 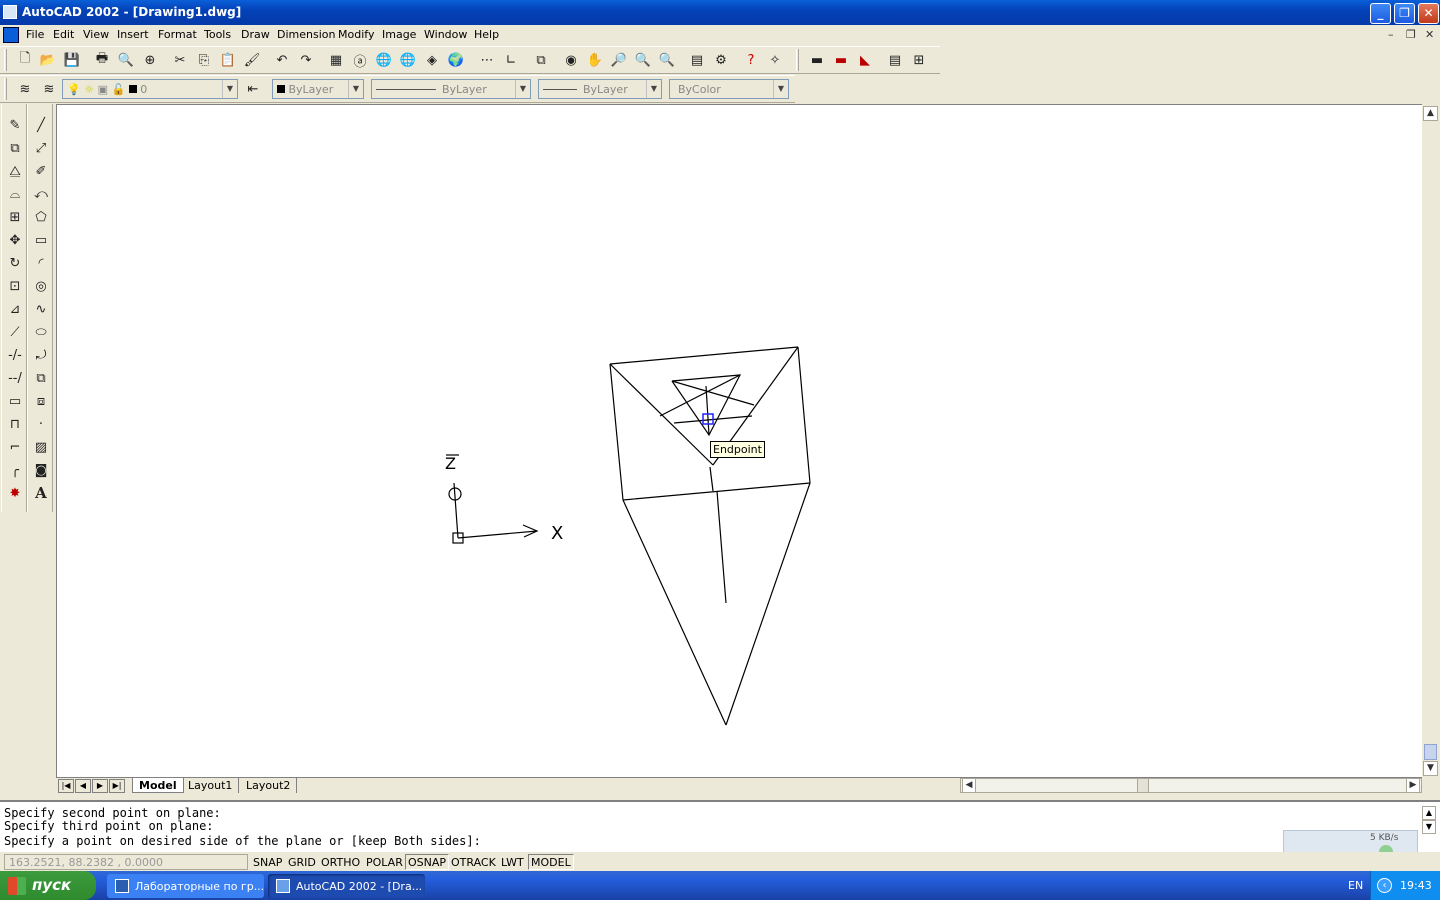 What do you see at coordinates (15, 332) in the screenshot?
I see `lengthen-icon: ⟋` at bounding box center [15, 332].